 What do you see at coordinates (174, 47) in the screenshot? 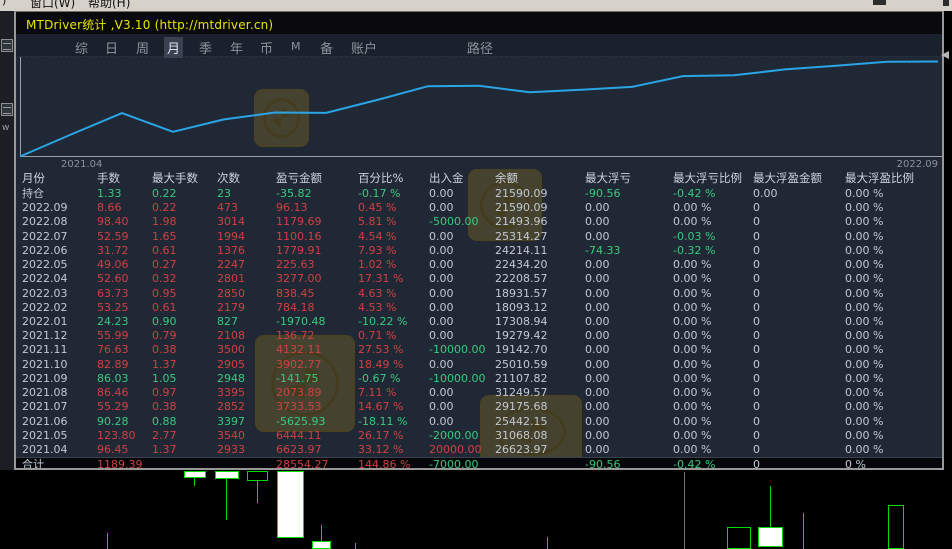
I see `toolbar-item-月: 月` at bounding box center [174, 47].